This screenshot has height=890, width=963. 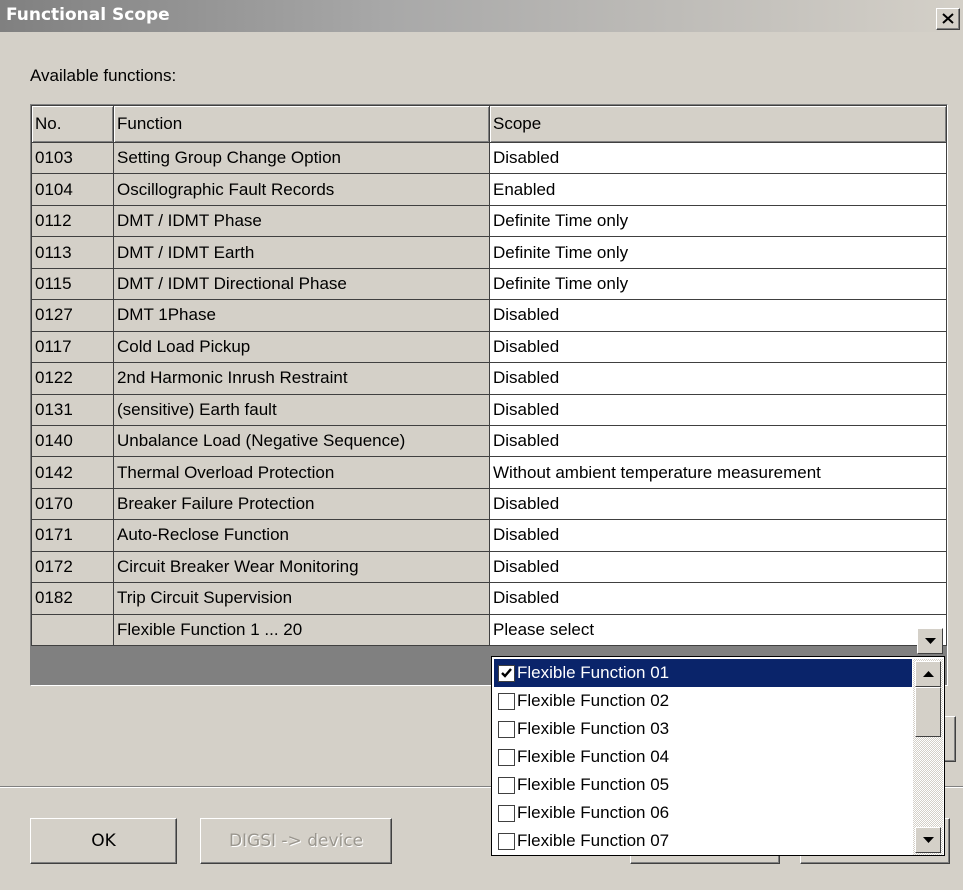 What do you see at coordinates (72, 378) in the screenshot?
I see `row-number: 0122` at bounding box center [72, 378].